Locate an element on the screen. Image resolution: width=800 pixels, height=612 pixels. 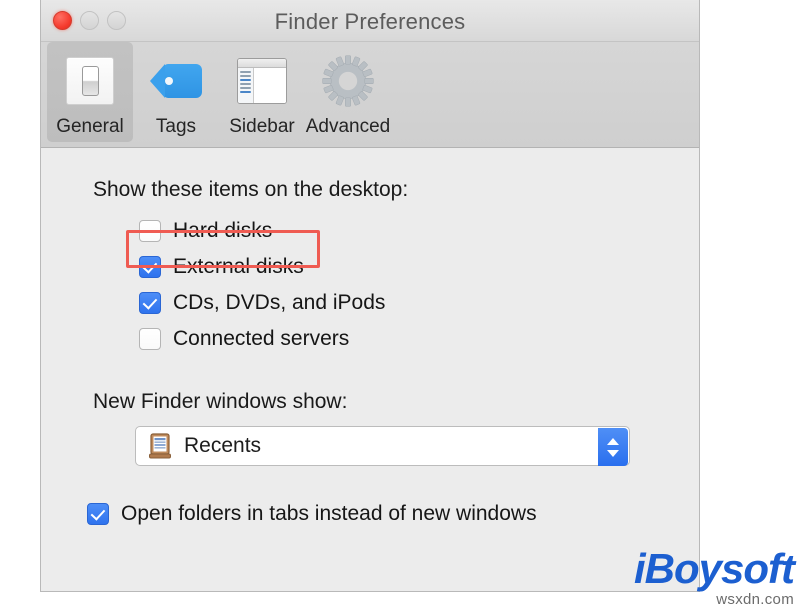
preferences-toolbar: General Tags Sidebar Advanced is located at coordinates (370, 95).